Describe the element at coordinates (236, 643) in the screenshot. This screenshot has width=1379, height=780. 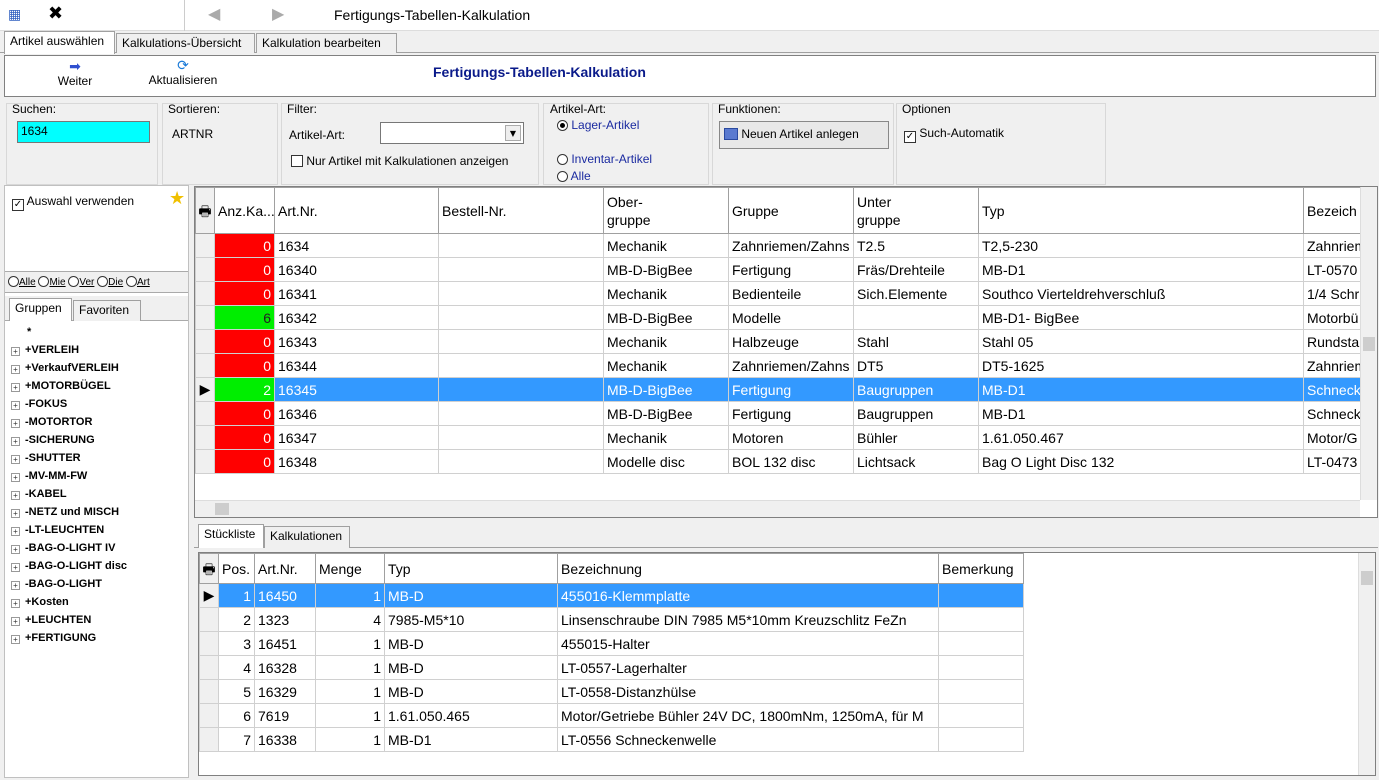
I see `cell-pos: 3` at that location.